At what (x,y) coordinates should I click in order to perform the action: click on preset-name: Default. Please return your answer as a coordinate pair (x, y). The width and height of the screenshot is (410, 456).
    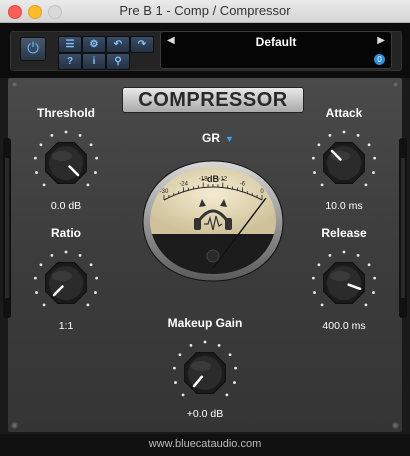
    Looking at the image, I should click on (276, 42).